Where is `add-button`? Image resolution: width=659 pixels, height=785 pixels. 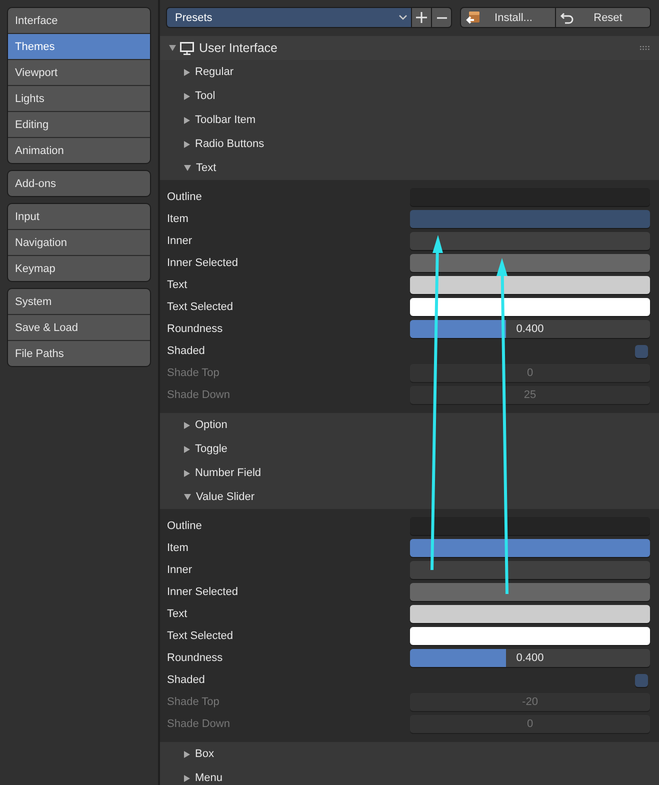
add-button is located at coordinates (421, 17).